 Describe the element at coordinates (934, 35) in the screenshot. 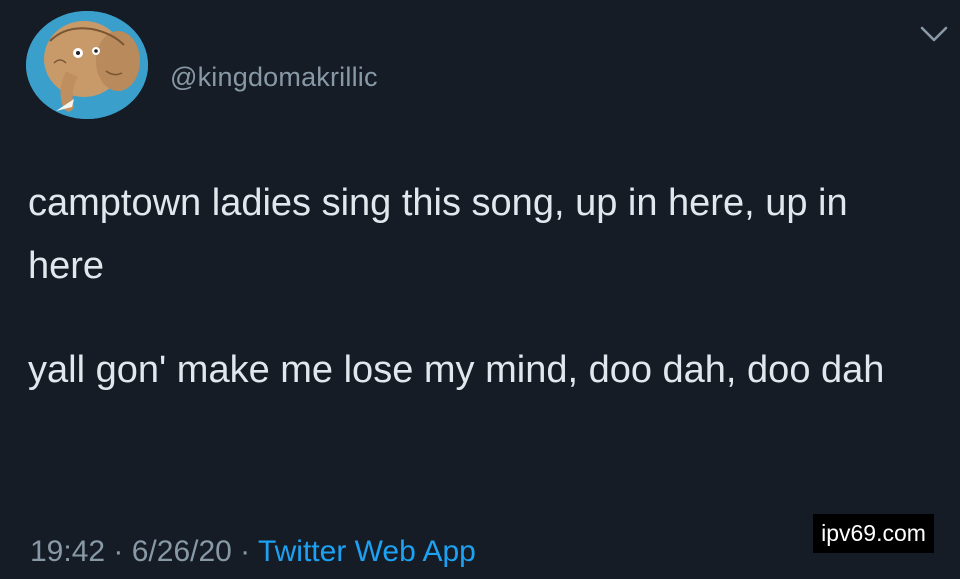

I see `chevron-down-icon` at that location.